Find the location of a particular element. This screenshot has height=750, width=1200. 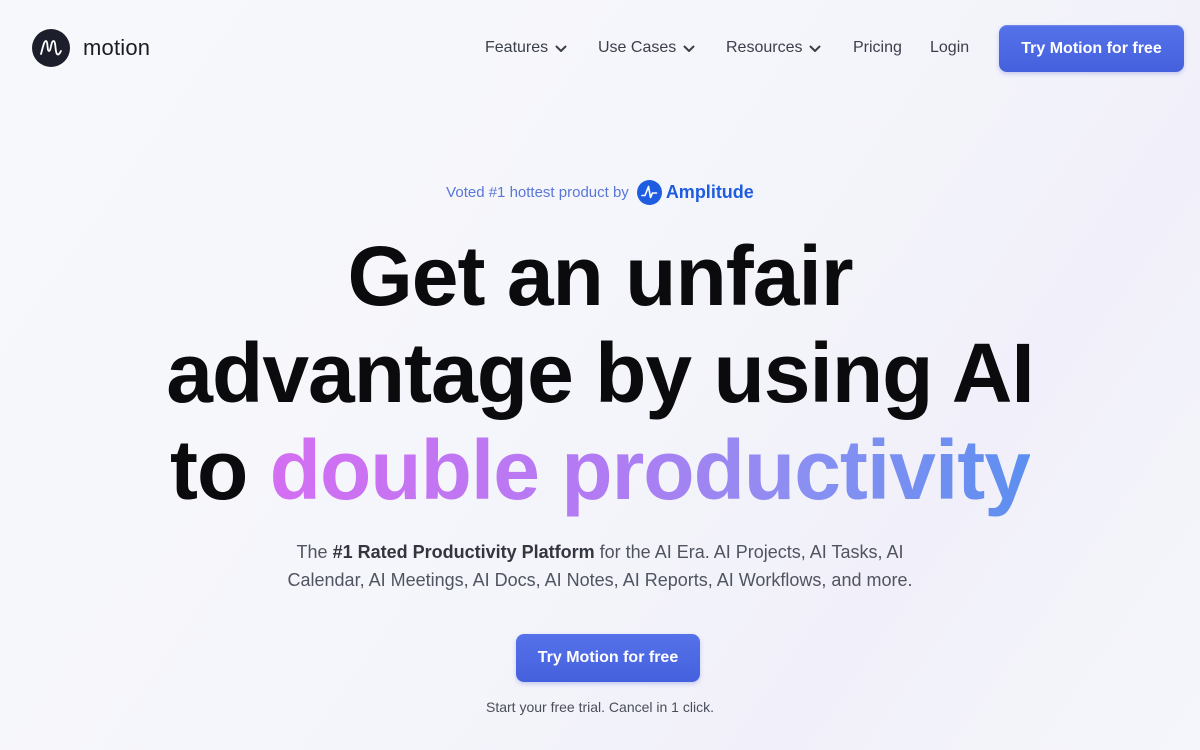

nav-item-features: Features is located at coordinates (541, 48).